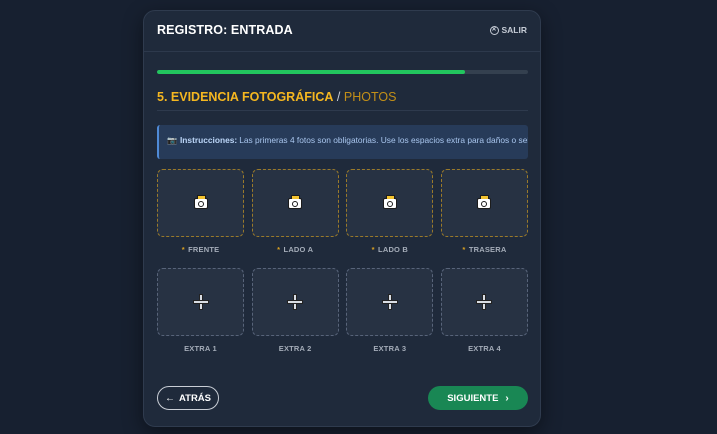  I want to click on back-button: ← ATRÁS, so click(188, 398).